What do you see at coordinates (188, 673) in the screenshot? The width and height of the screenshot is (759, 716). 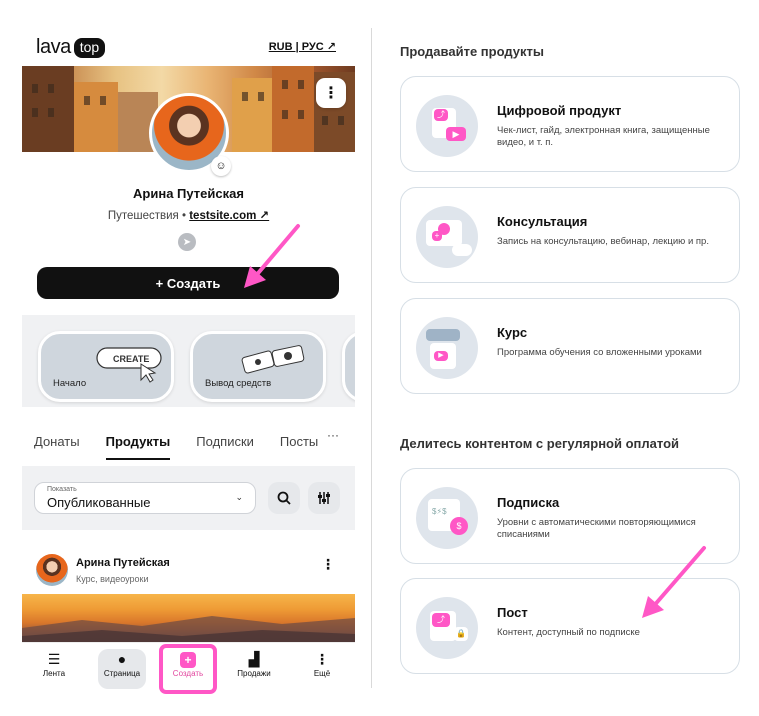 I see `nav-label: Создать` at bounding box center [188, 673].